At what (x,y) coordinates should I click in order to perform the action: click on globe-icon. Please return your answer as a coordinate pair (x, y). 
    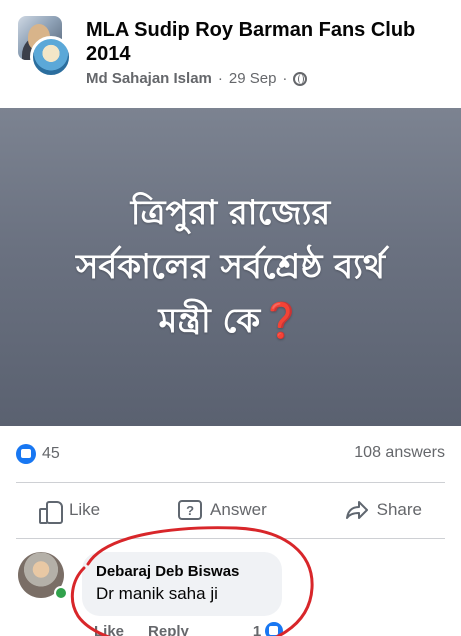
    Looking at the image, I should click on (300, 78).